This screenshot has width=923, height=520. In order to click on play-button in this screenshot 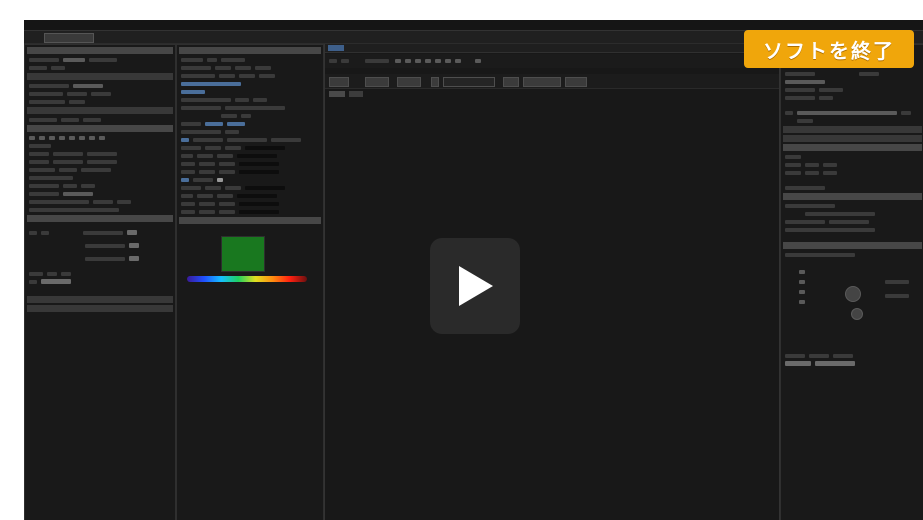, I will do `click(475, 286)`.